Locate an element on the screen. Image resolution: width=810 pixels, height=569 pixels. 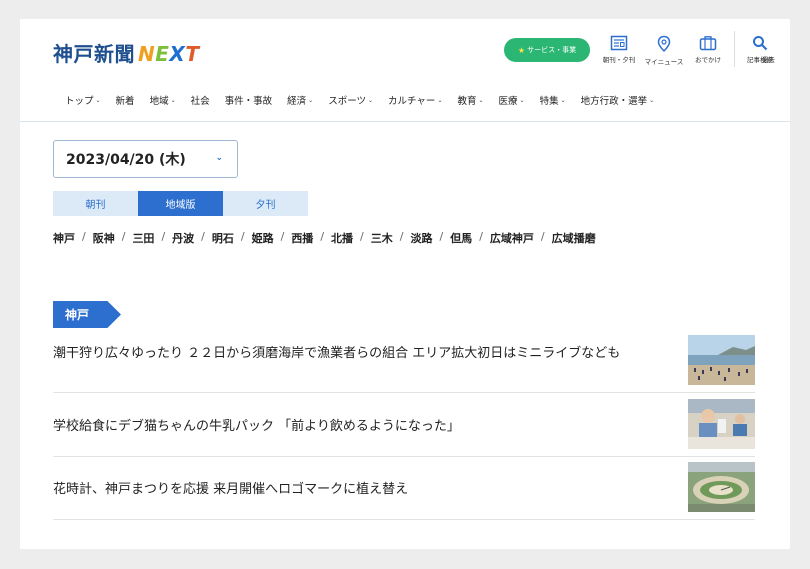
tab-evening: 夕刊 is located at coordinates (265, 203).